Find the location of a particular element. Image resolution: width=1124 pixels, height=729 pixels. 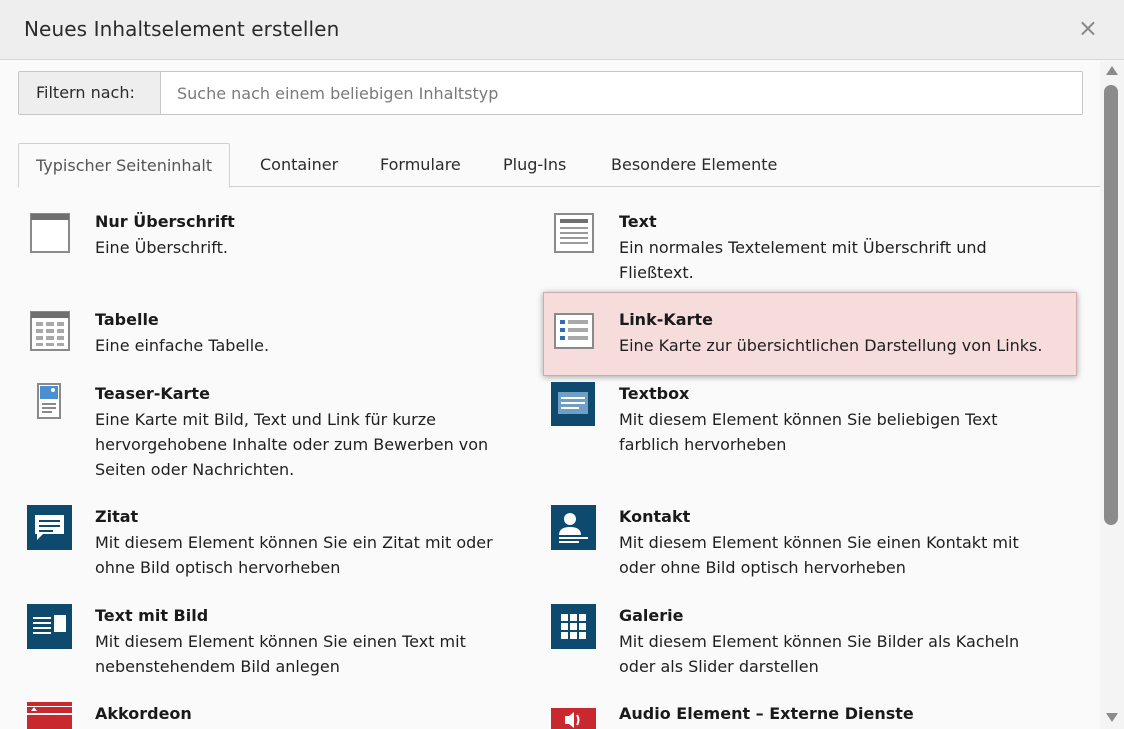

table-icon is located at coordinates (50, 331).